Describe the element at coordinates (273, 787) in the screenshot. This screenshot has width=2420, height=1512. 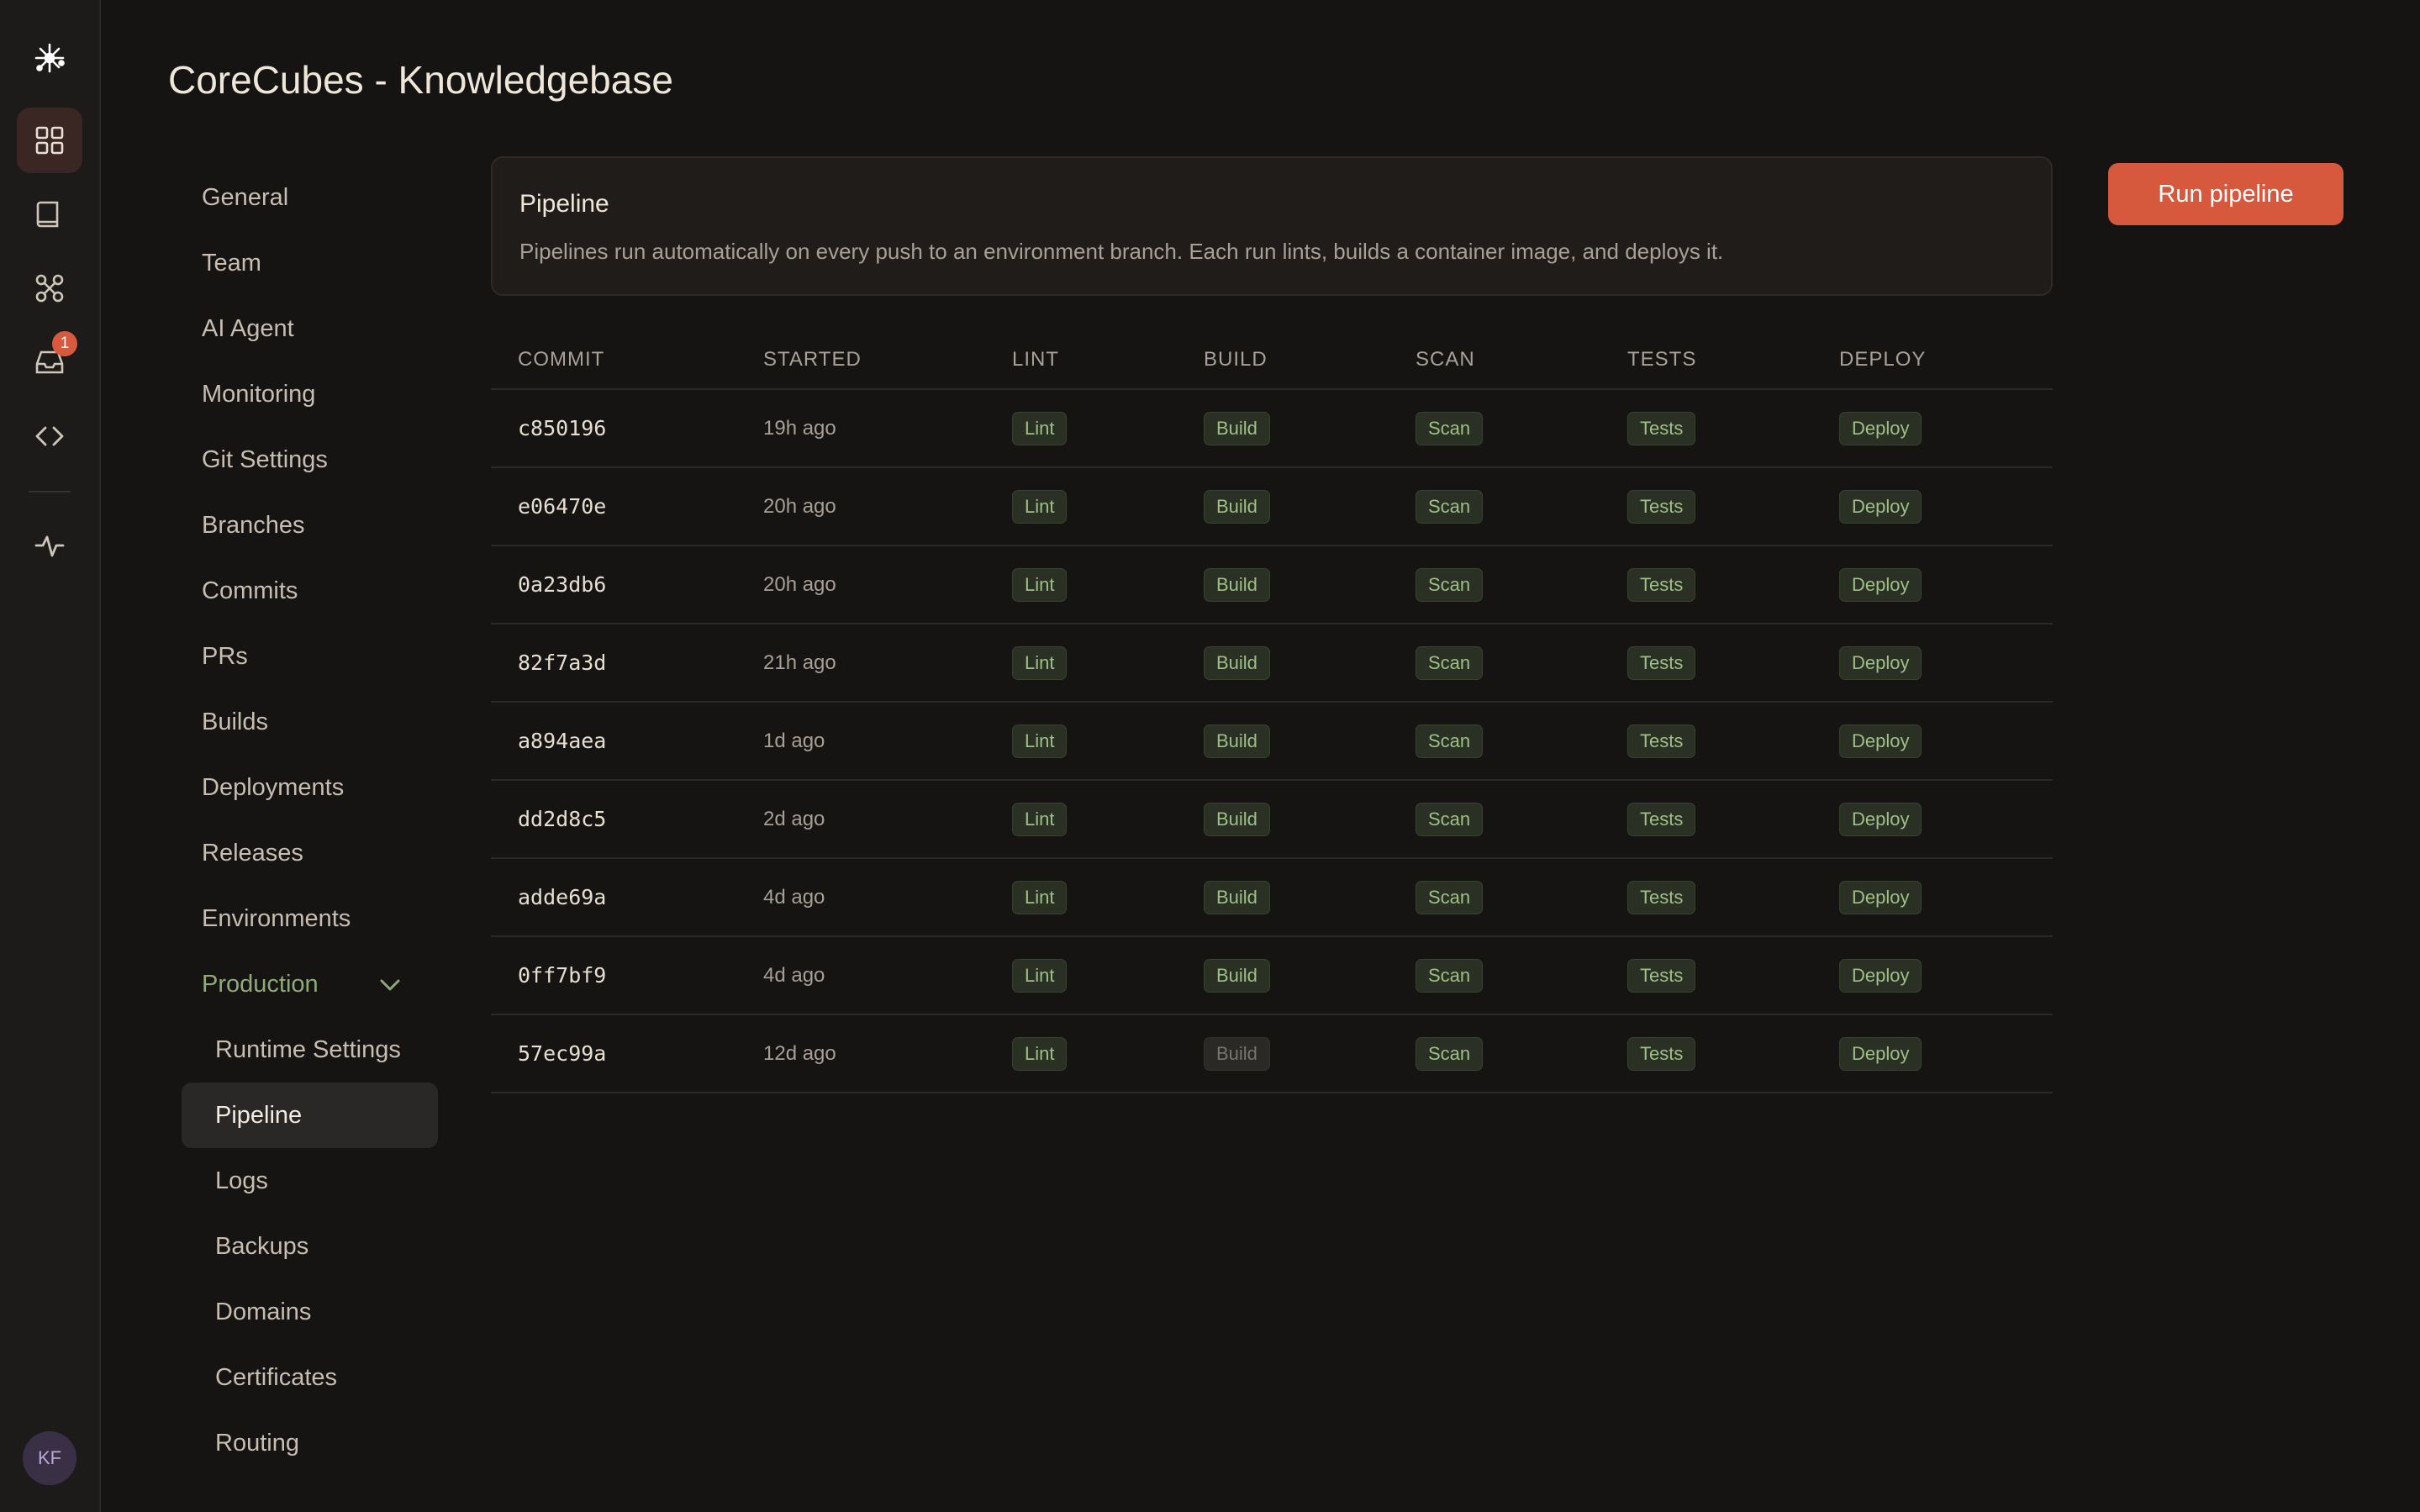
I see `nav-item-label: Deployments` at that location.